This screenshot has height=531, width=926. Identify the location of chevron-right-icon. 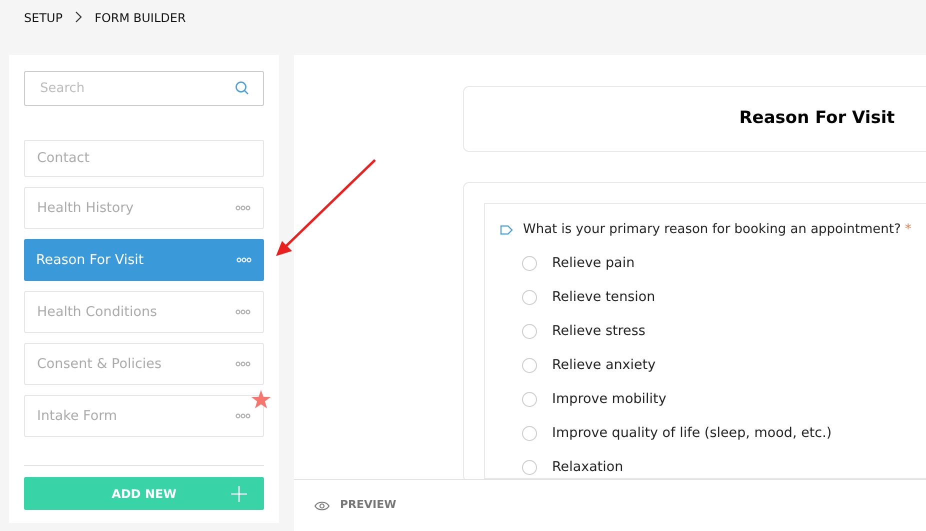
(78, 17).